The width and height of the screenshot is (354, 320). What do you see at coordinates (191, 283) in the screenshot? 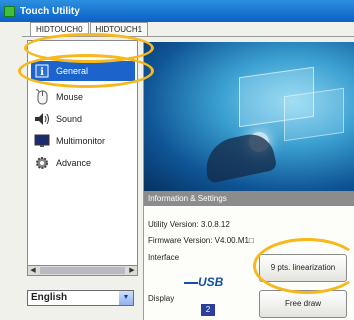
I see `usb-icon-line` at bounding box center [191, 283].